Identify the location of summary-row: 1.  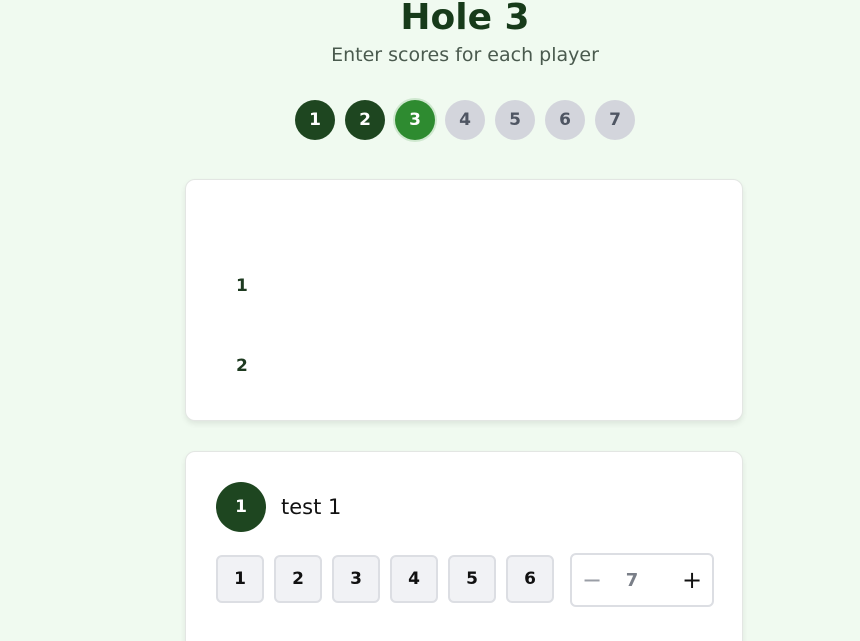
(242, 286).